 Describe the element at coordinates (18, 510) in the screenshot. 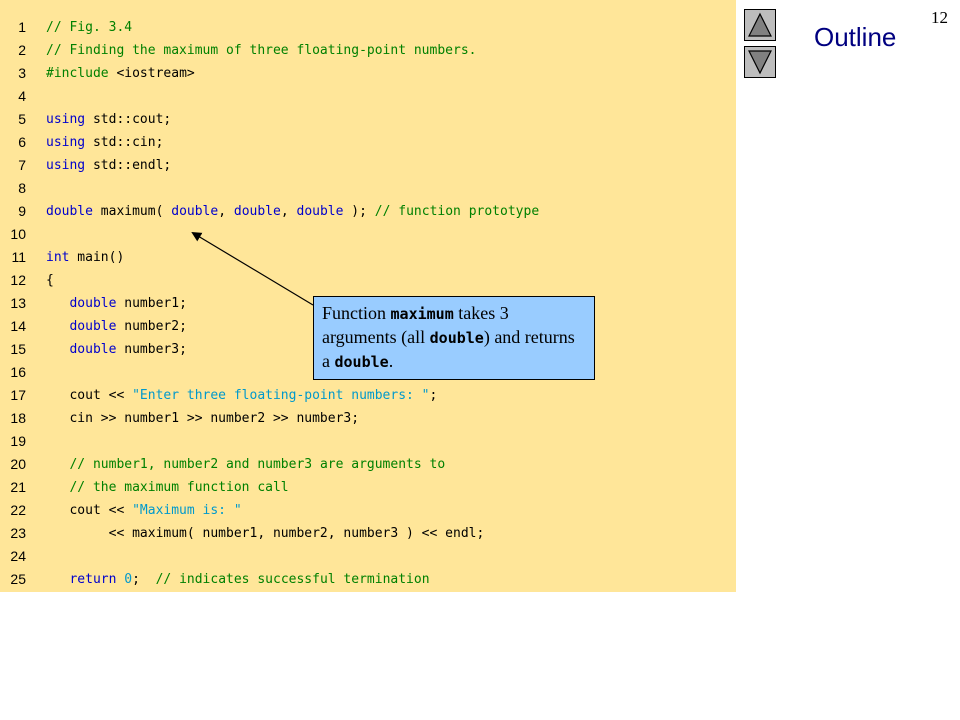

I see `line-number: 22` at that location.